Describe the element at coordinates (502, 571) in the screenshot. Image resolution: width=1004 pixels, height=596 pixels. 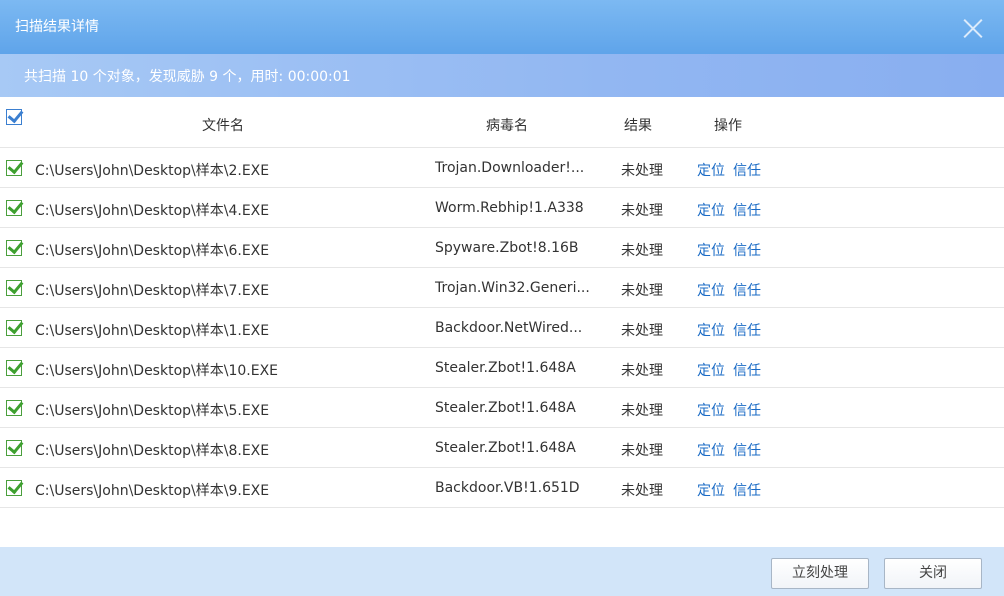
I see `footer-bar: 立刻处理 关闭` at that location.